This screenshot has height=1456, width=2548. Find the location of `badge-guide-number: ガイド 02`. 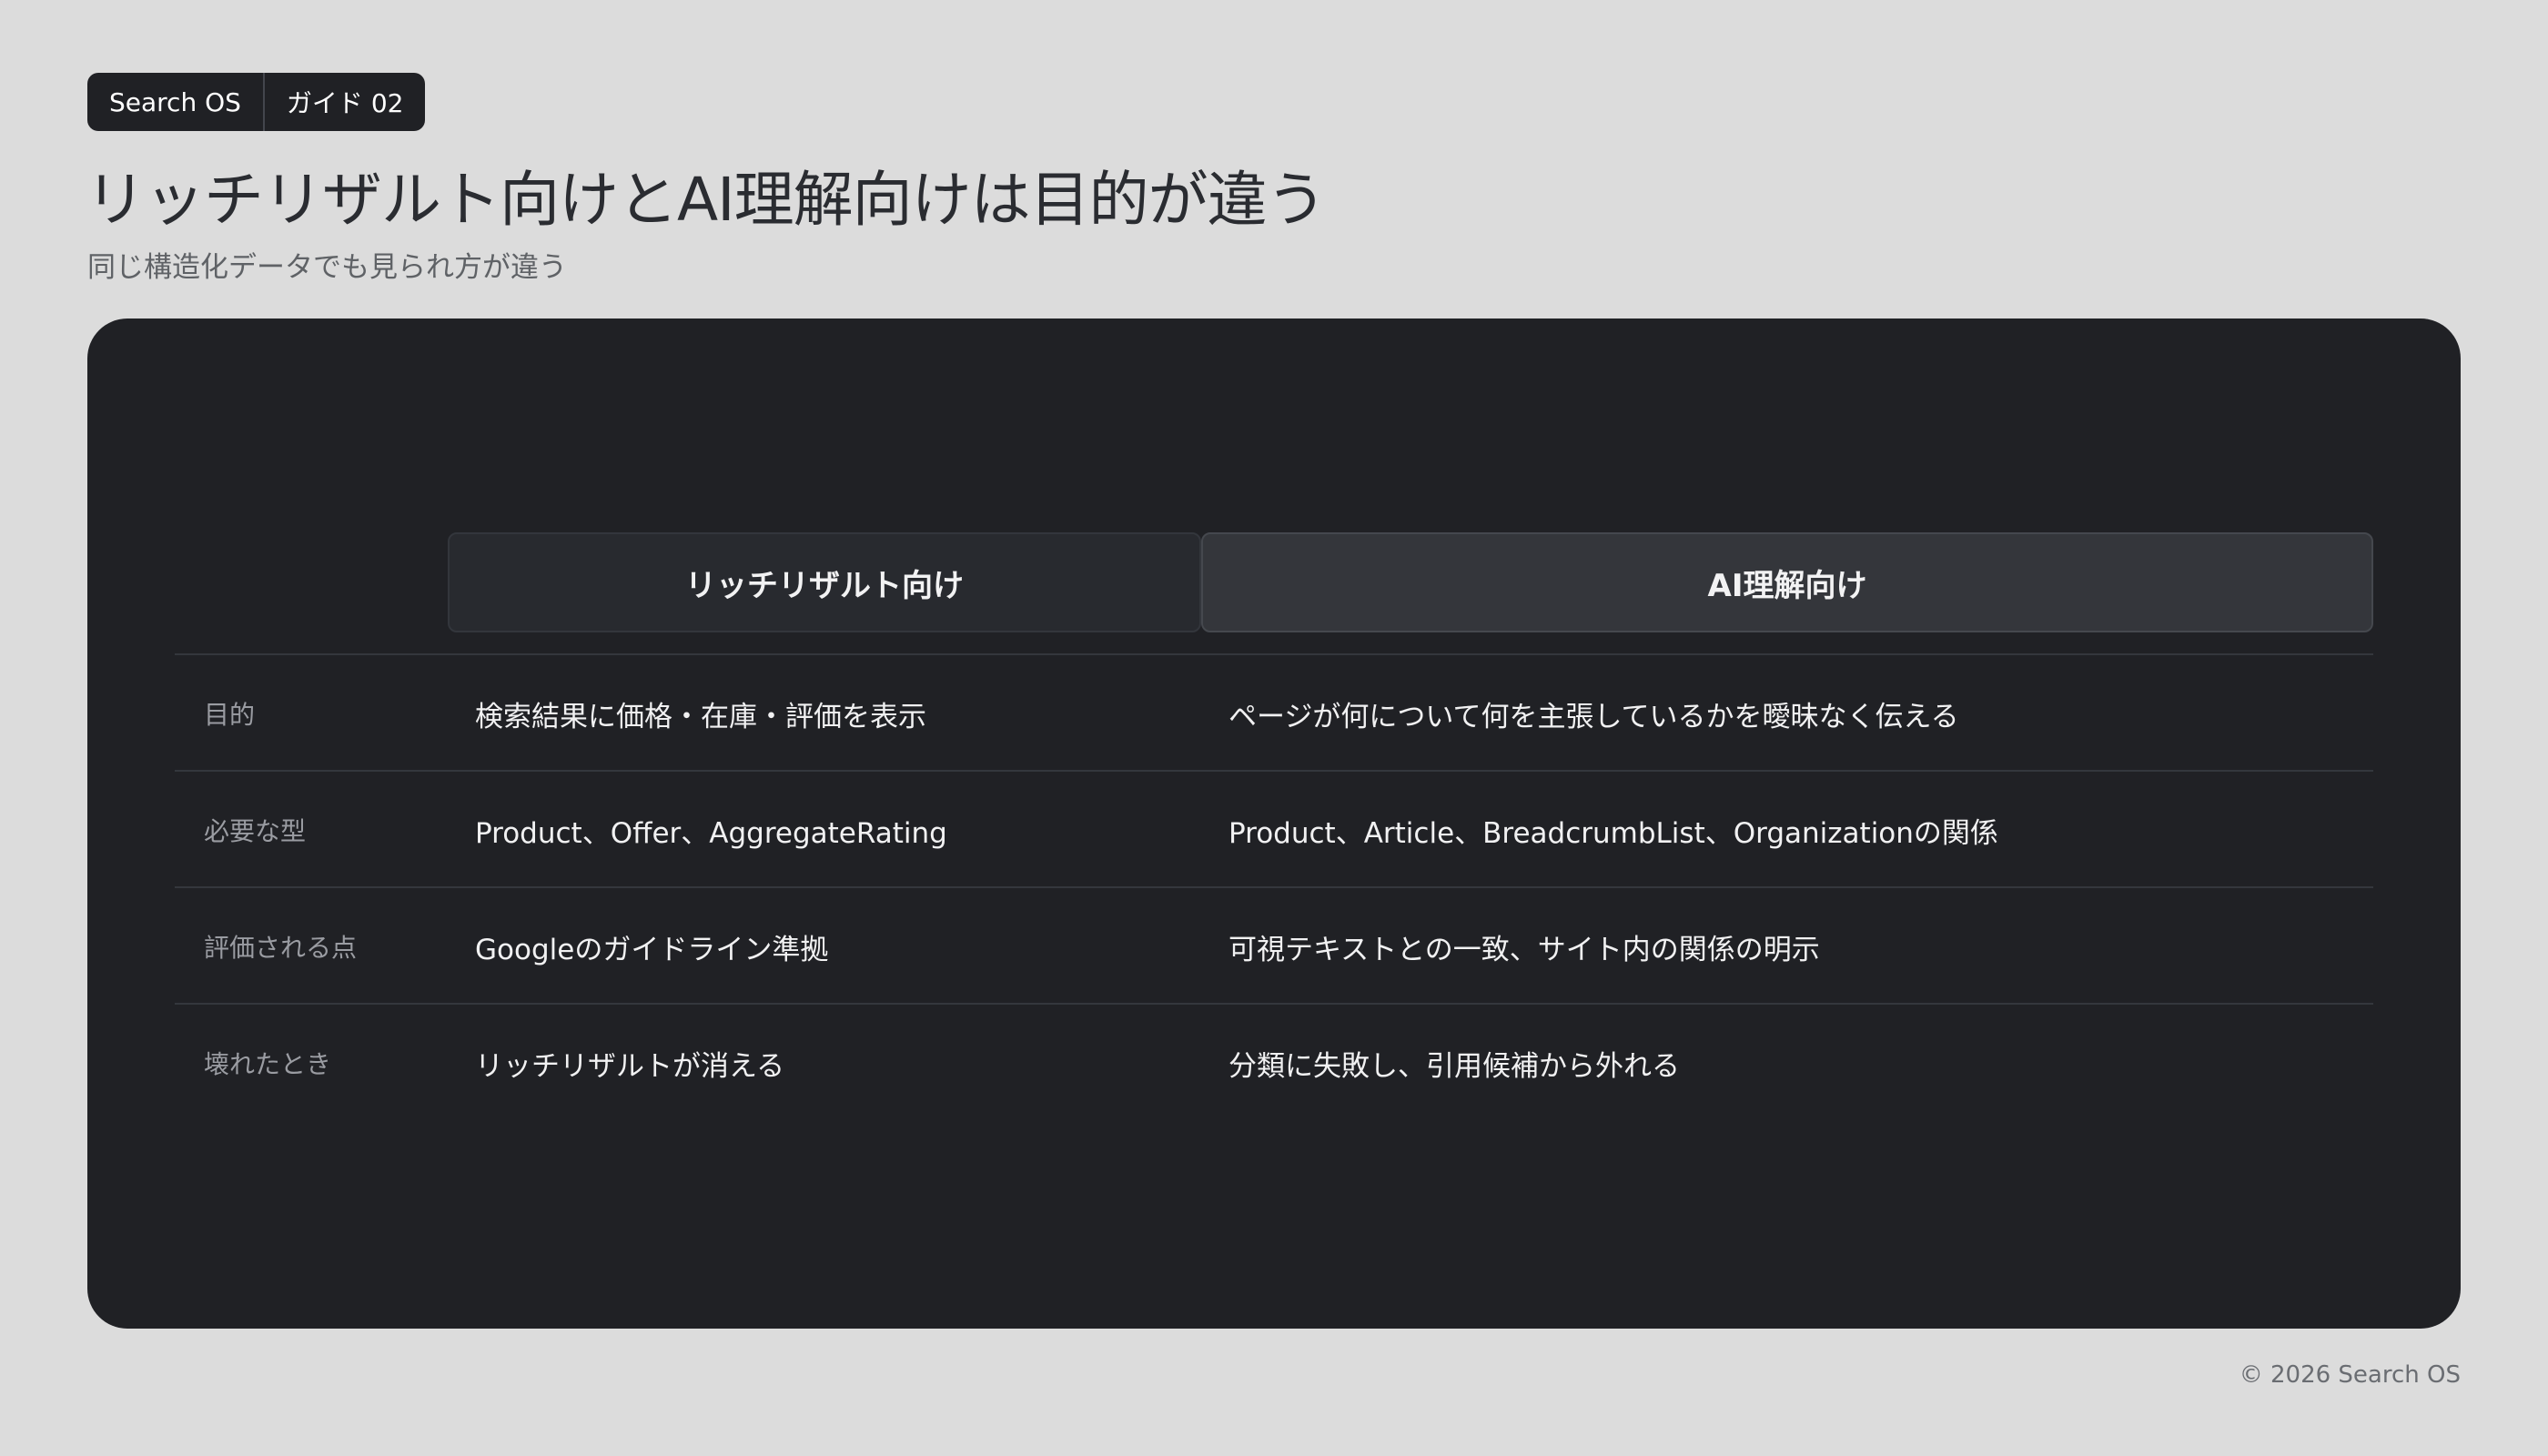

badge-guide-number: ガイド 02 is located at coordinates (344, 102).